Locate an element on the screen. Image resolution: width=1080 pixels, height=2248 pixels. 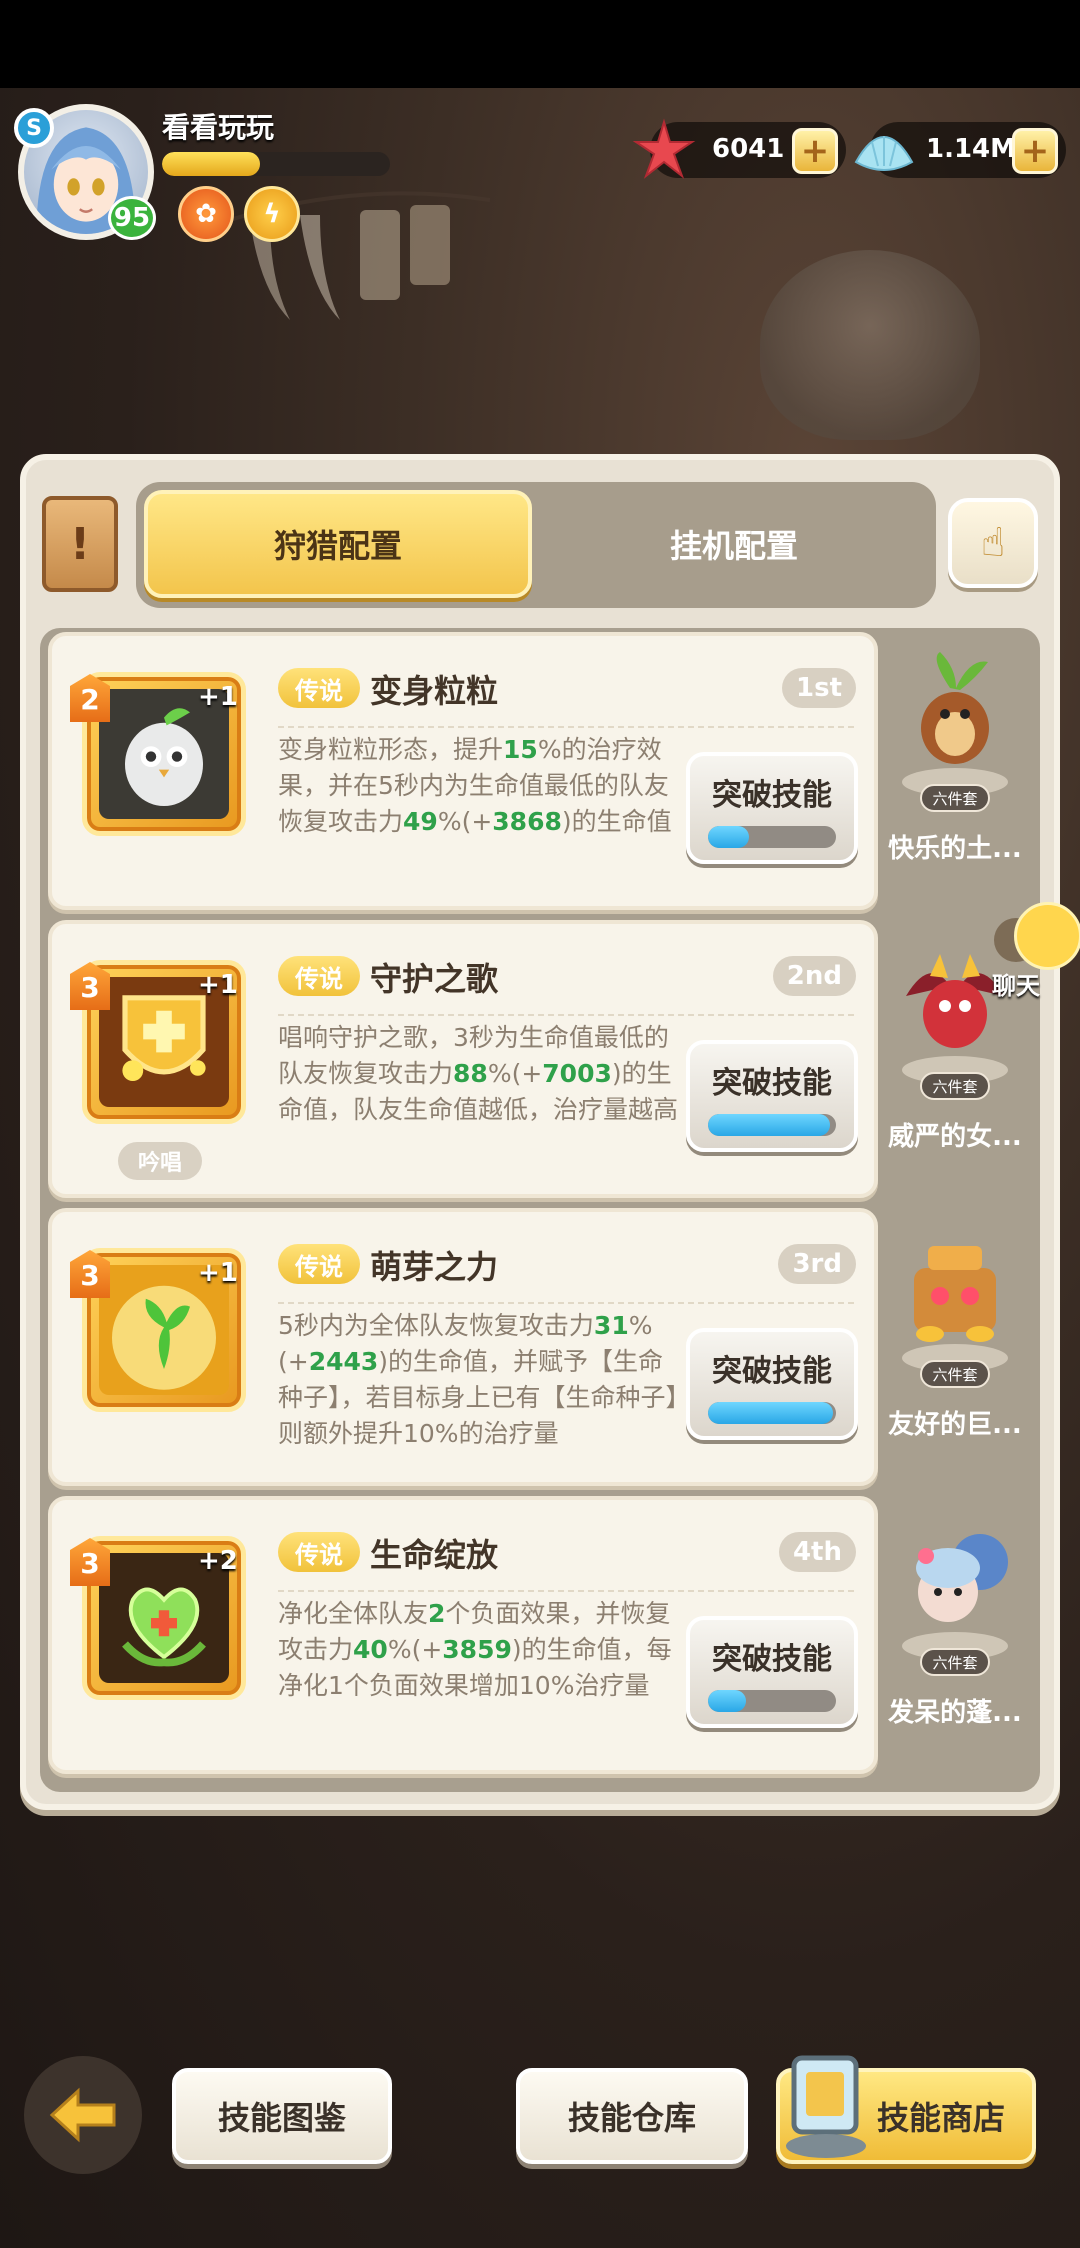
tab-hunt-config: 狩猎配置 is located at coordinates (338, 544).